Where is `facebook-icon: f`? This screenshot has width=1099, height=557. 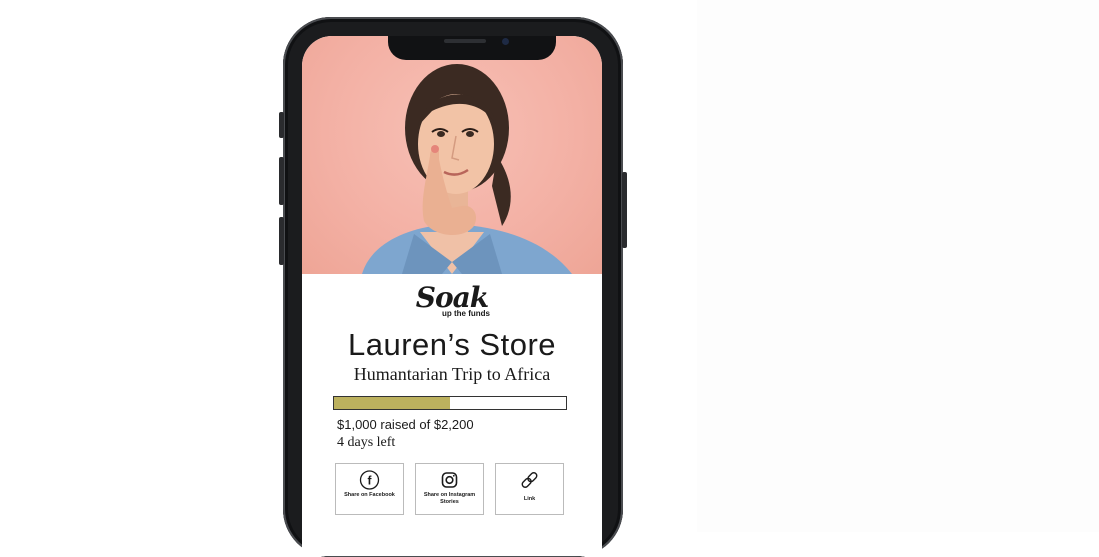
facebook-icon: f is located at coordinates (369, 480).